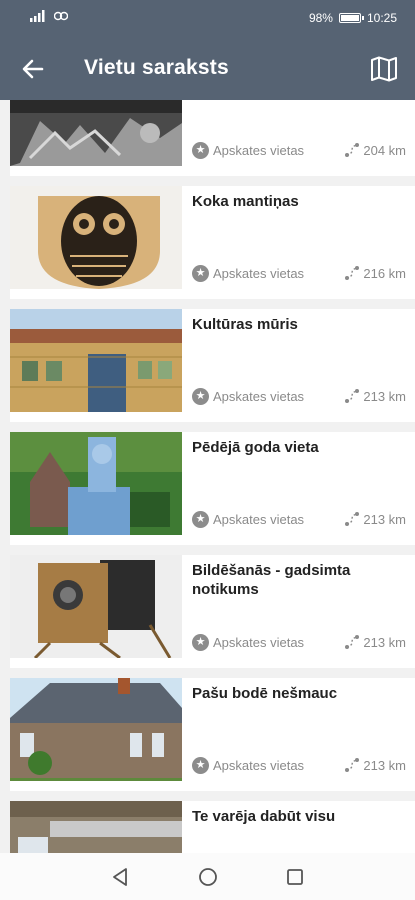  Describe the element at coordinates (245, 201) in the screenshot. I see `place-name: Koka mantiņas` at that location.